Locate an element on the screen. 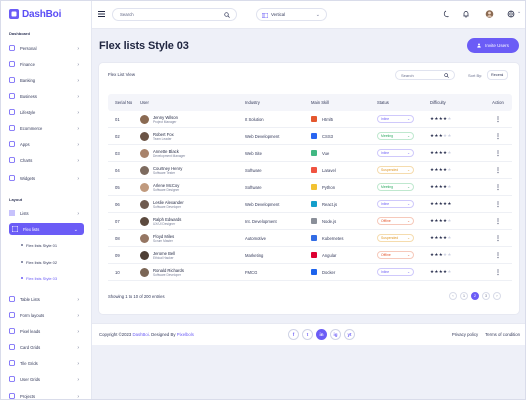 This screenshot has height=400, width=526. user-name: Courtney Henry is located at coordinates (167, 168).